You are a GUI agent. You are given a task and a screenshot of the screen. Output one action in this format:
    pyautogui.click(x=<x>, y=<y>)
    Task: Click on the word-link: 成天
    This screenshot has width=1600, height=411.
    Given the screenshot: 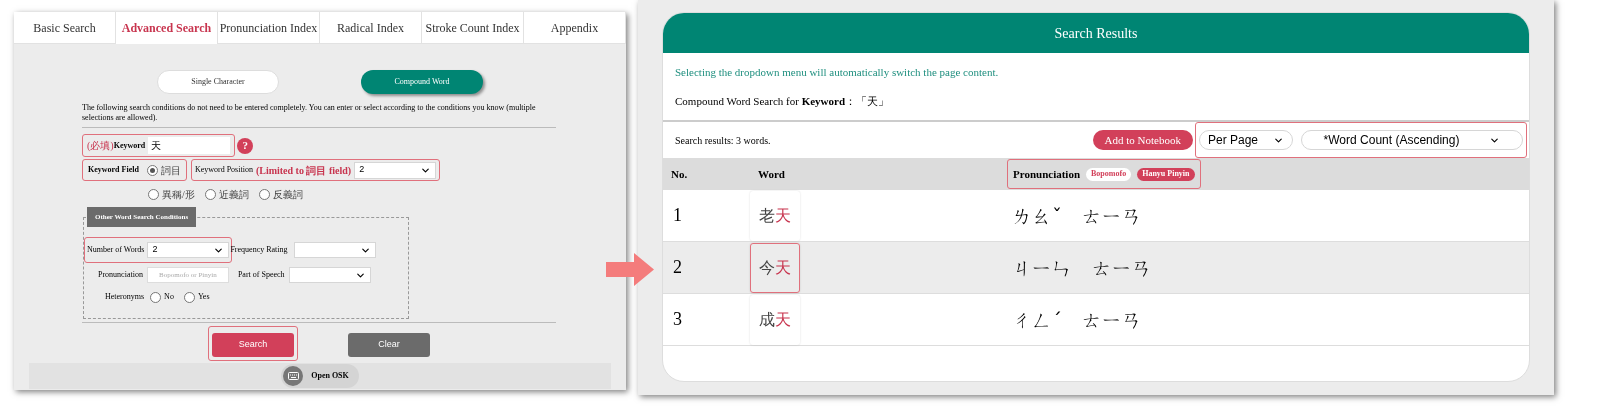 What is the action you would take?
    pyautogui.click(x=775, y=319)
    